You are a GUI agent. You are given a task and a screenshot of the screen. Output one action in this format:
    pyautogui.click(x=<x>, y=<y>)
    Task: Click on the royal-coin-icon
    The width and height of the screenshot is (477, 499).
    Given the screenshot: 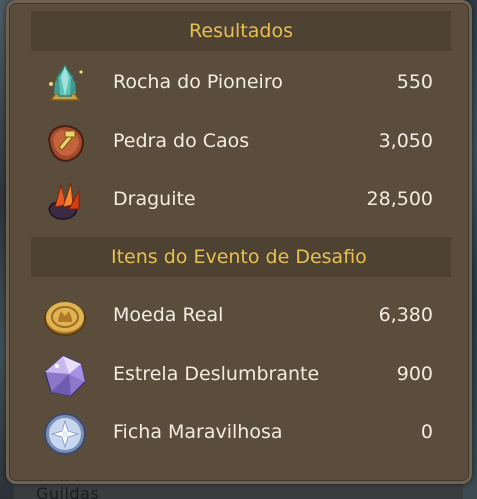 What is the action you would take?
    pyautogui.click(x=65, y=319)
    